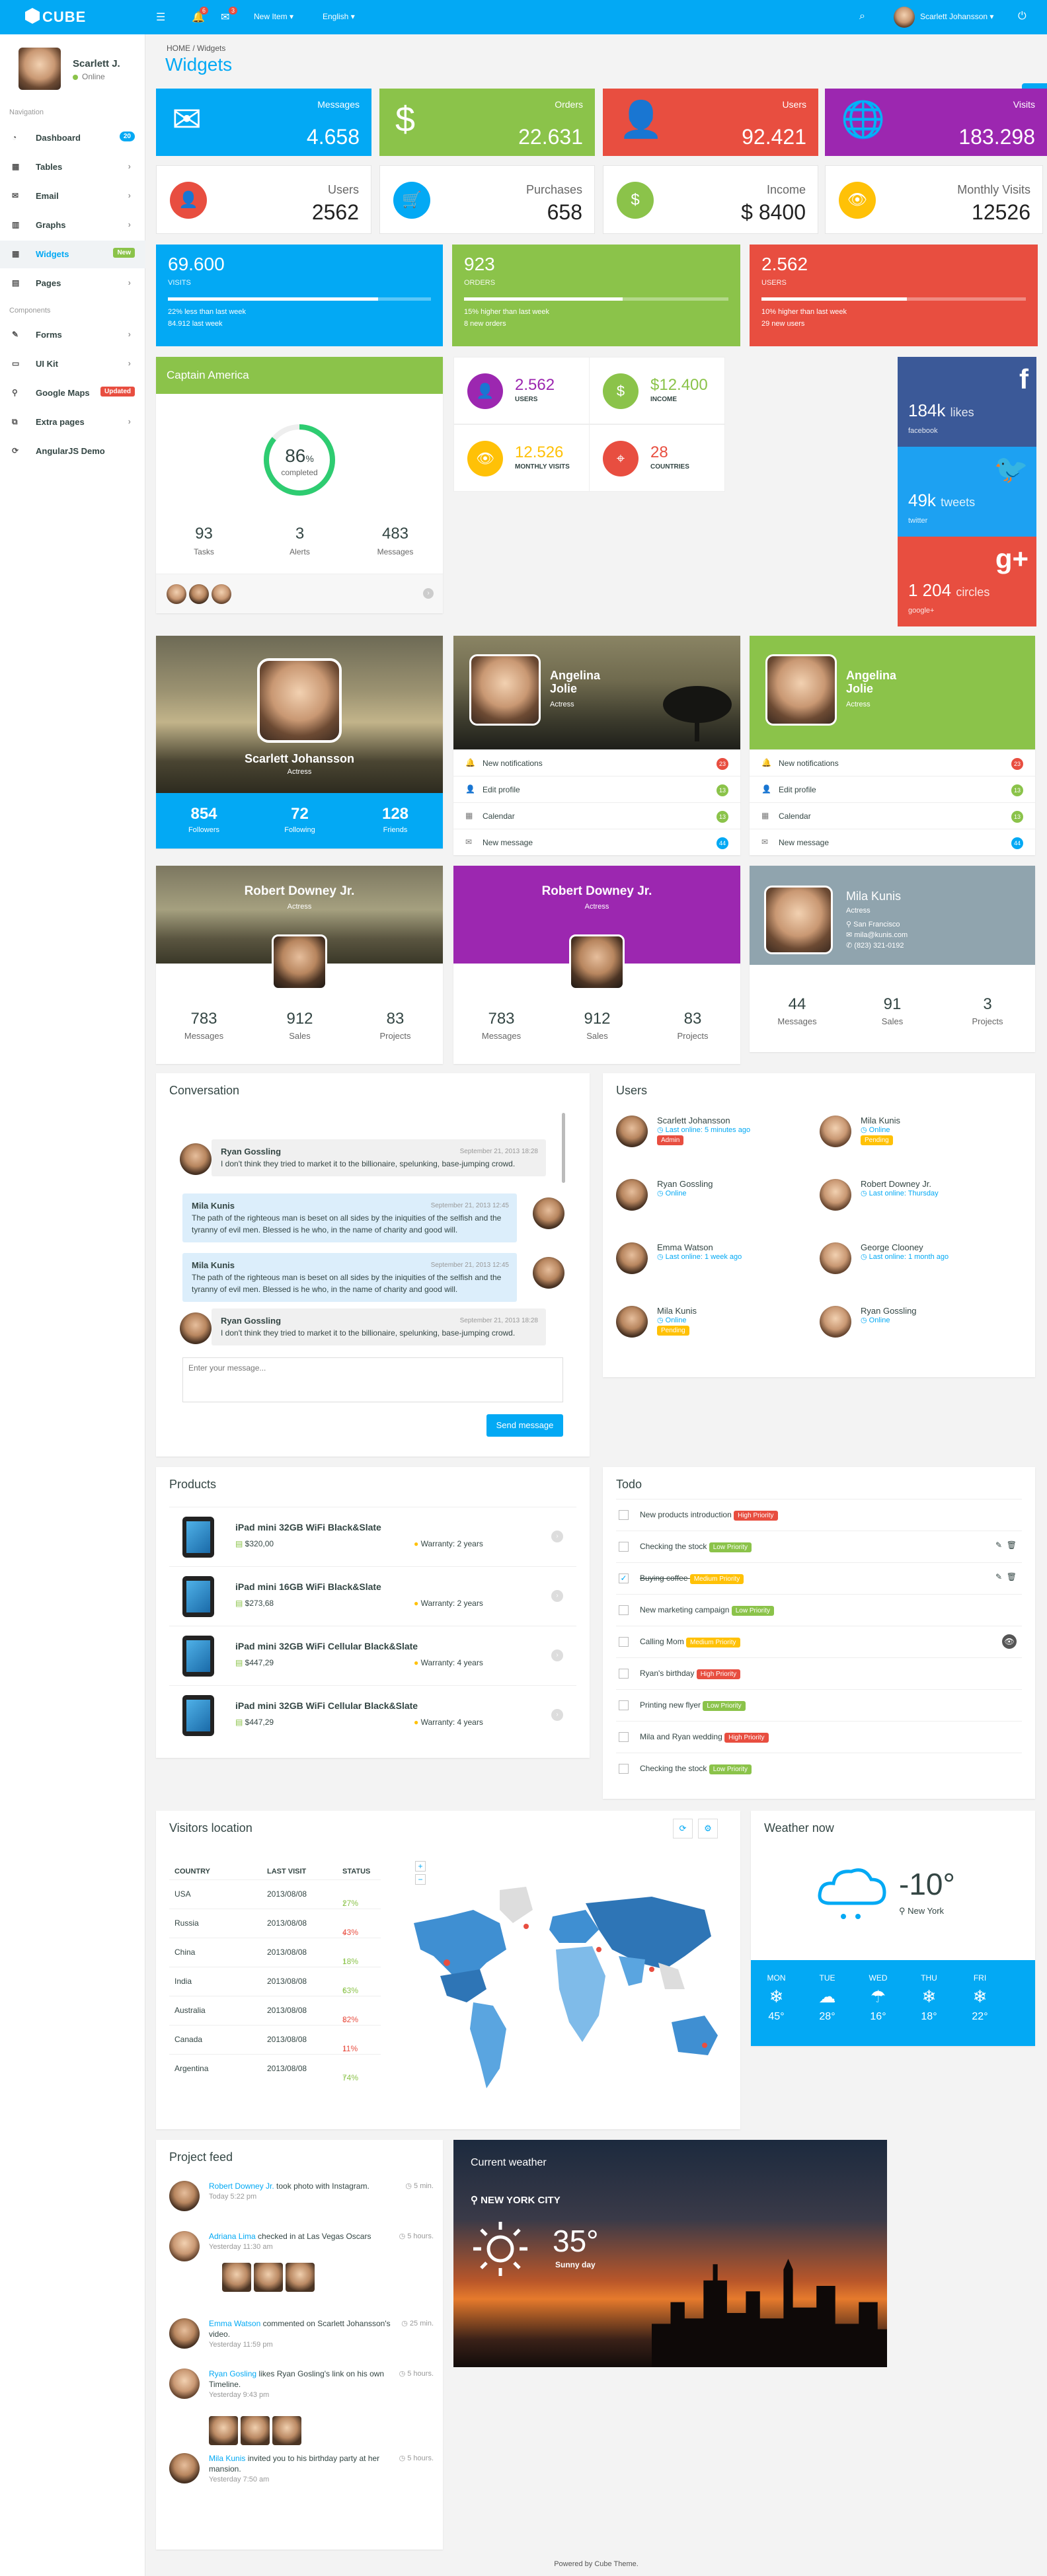 This screenshot has height=2576, width=1047. Describe the element at coordinates (72, 451) in the screenshot. I see `sidebar-item-angularjs-demo: ⟳ AngularJS Demo` at that location.